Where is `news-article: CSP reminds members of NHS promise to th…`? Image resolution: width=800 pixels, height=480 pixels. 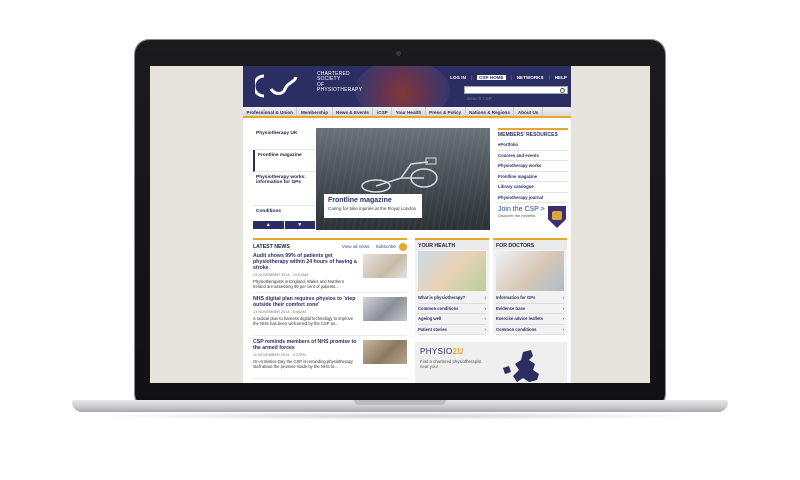 news-article: CSP reminds members of NHS promise to th… is located at coordinates (330, 357).